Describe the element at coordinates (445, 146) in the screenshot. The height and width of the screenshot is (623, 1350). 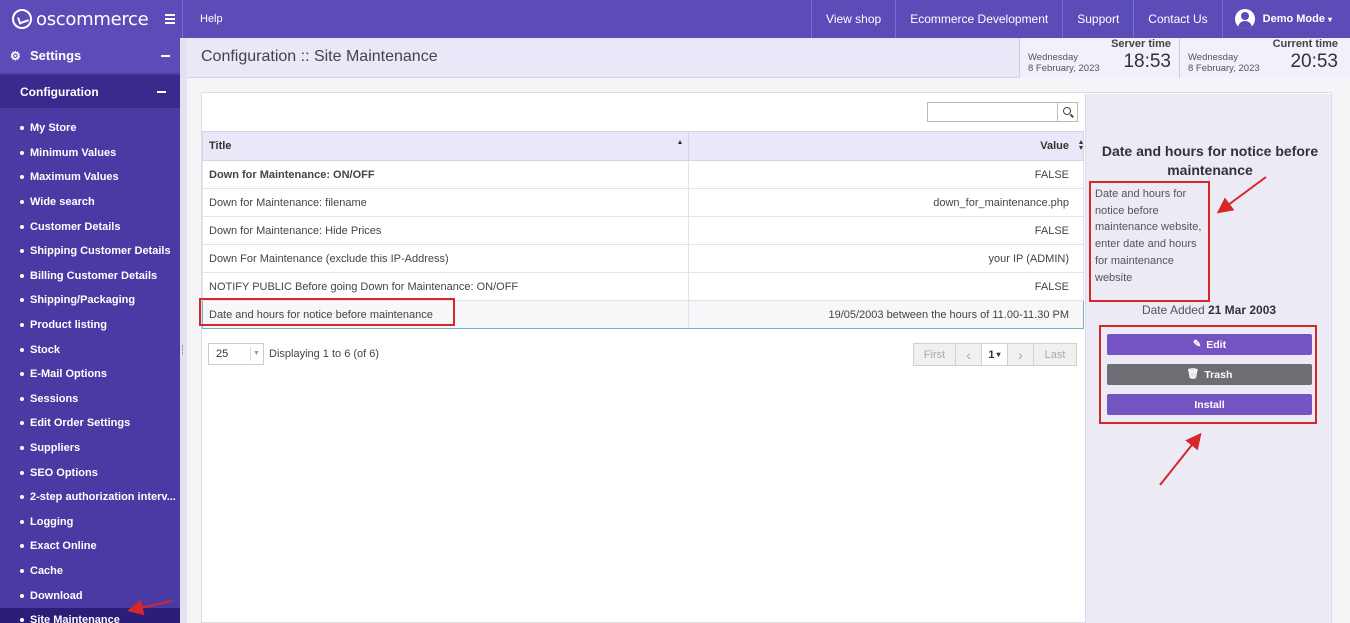
I see `column-header-title: Title` at that location.